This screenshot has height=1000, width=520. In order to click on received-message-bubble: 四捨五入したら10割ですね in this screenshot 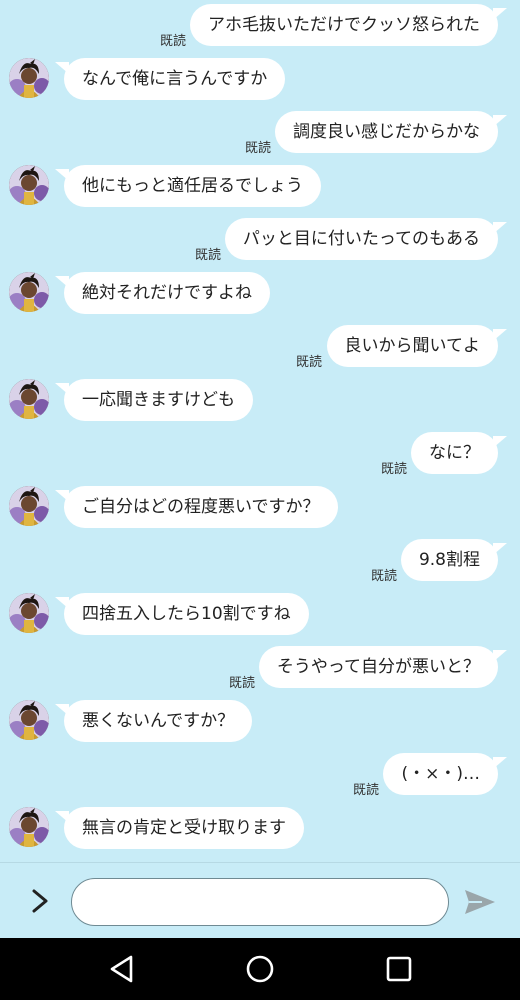, I will do `click(182, 613)`.